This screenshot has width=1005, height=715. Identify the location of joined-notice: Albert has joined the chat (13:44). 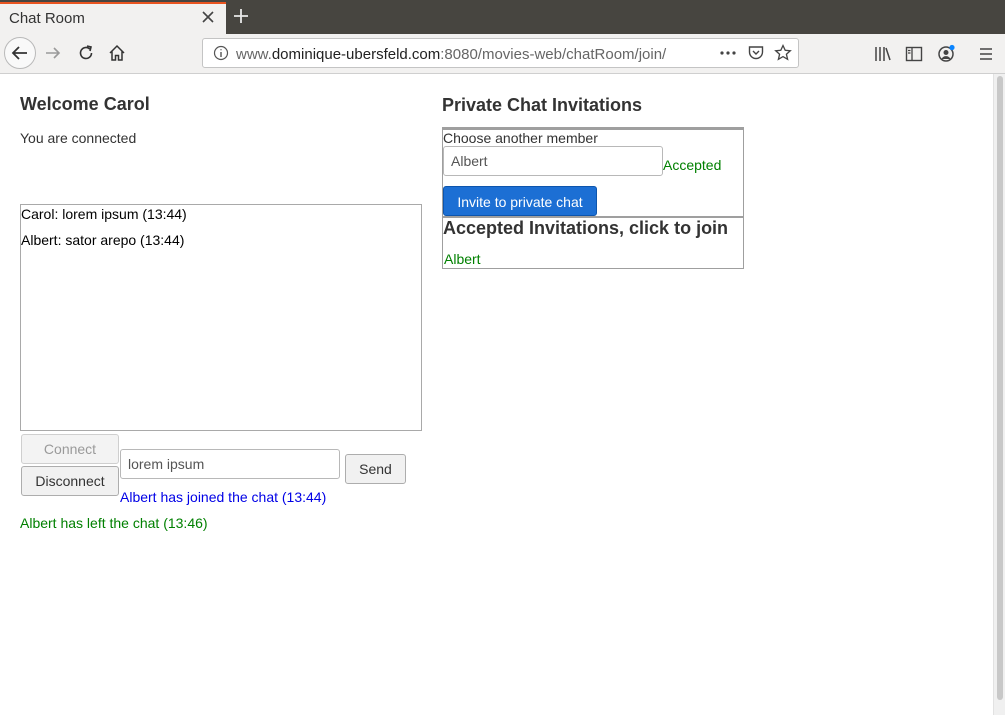
(223, 497).